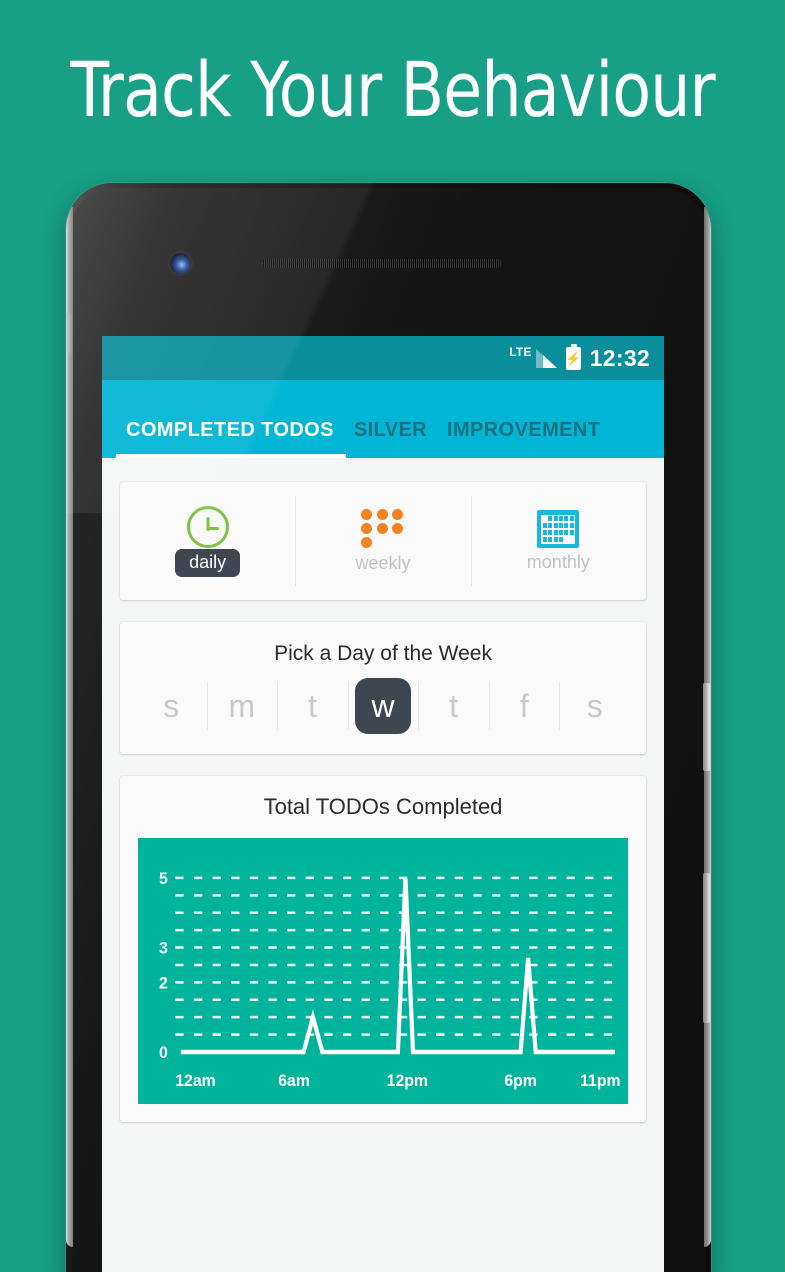  I want to click on calendar-icon, so click(558, 528).